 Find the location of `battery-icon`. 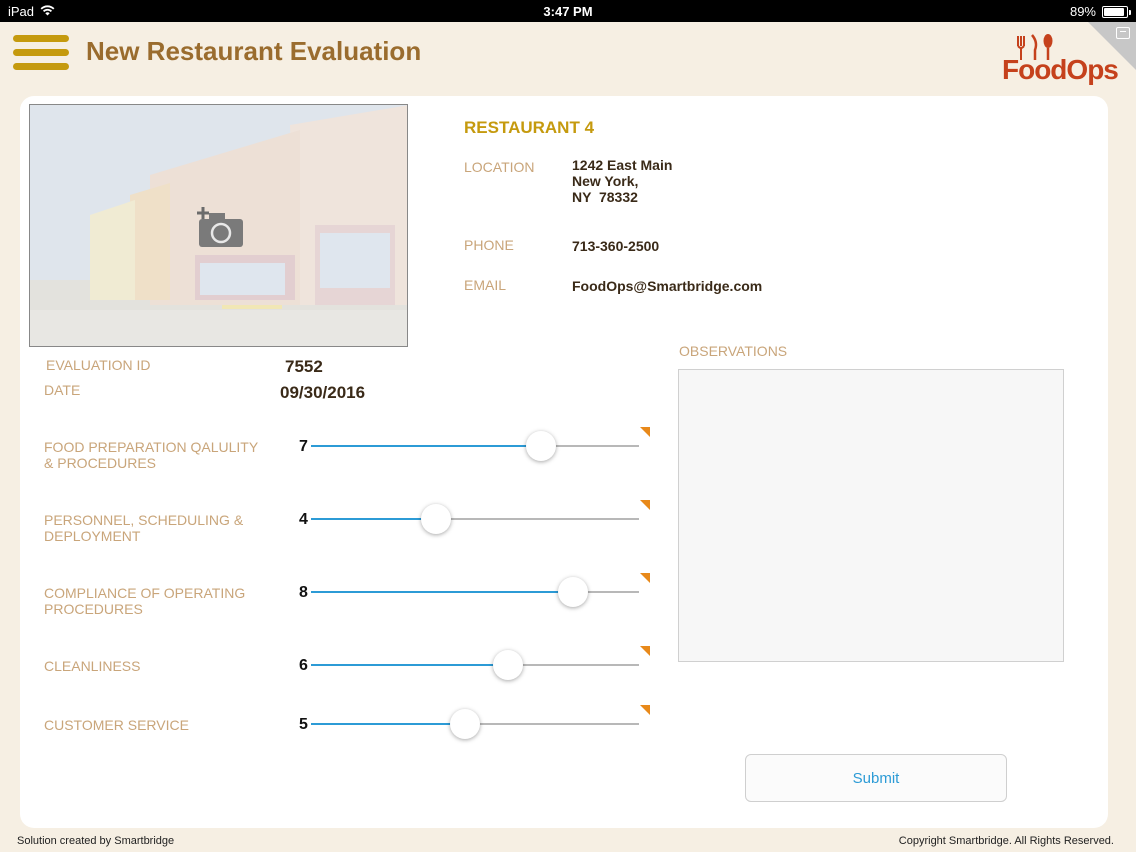

battery-icon is located at coordinates (1116, 11).